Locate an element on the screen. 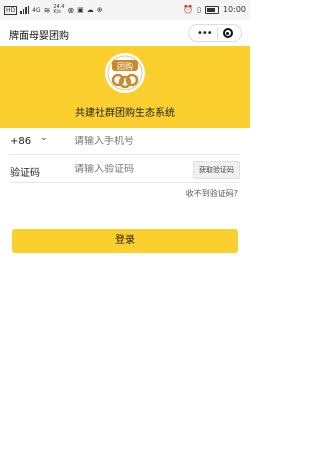  close-miniprogram-icon is located at coordinates (227, 33).